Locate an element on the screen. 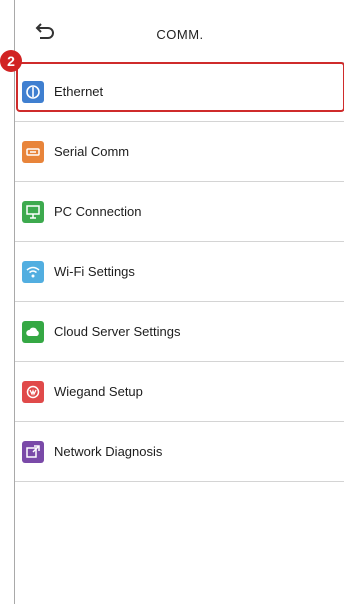 The image size is (344, 604). header-bar: COMM. is located at coordinates (179, 31).